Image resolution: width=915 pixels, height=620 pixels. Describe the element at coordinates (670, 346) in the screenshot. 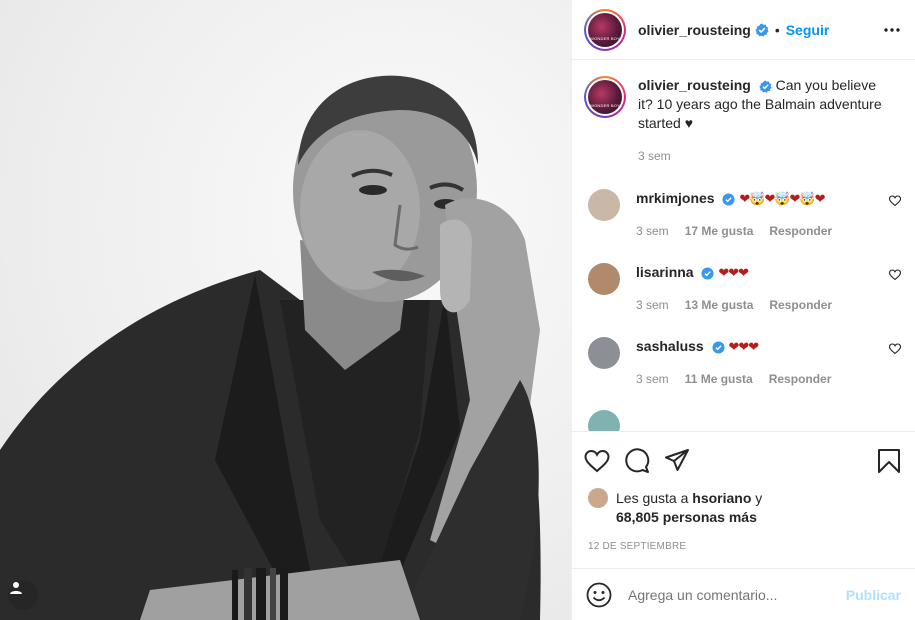

I see `commenter-username: sashaluss` at that location.